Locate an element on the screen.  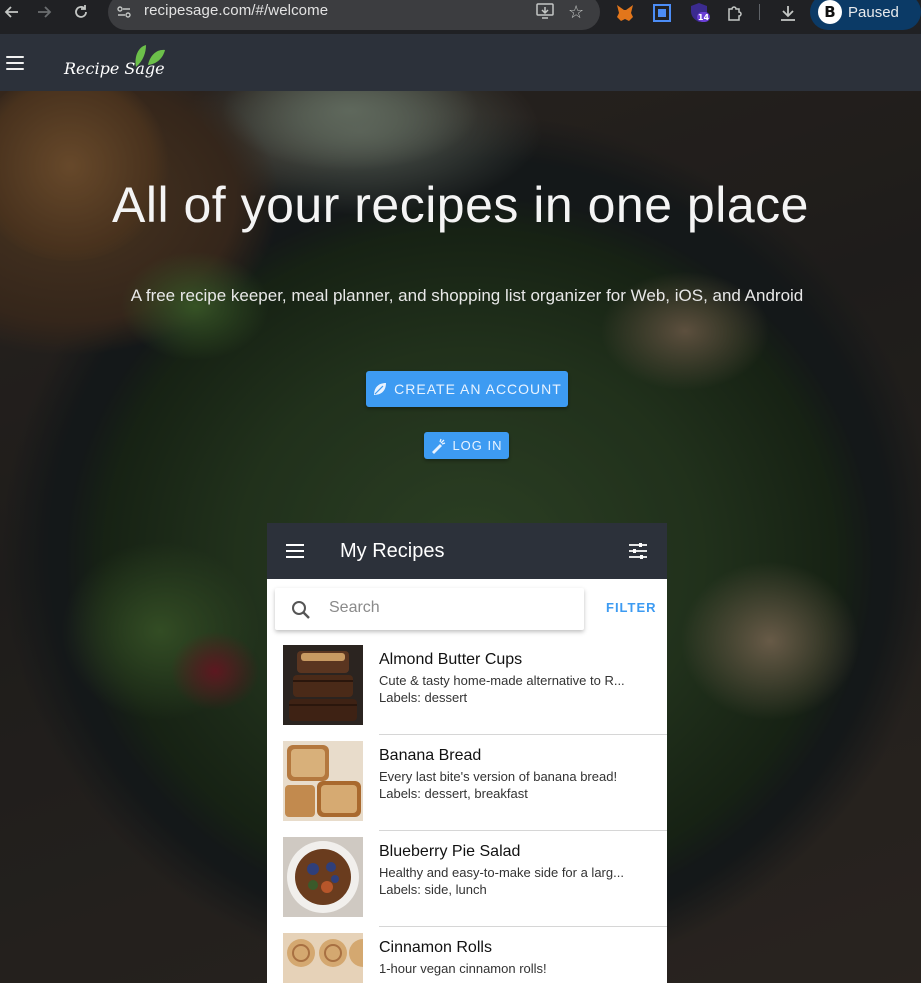
carrot-icon is located at coordinates (439, 446).